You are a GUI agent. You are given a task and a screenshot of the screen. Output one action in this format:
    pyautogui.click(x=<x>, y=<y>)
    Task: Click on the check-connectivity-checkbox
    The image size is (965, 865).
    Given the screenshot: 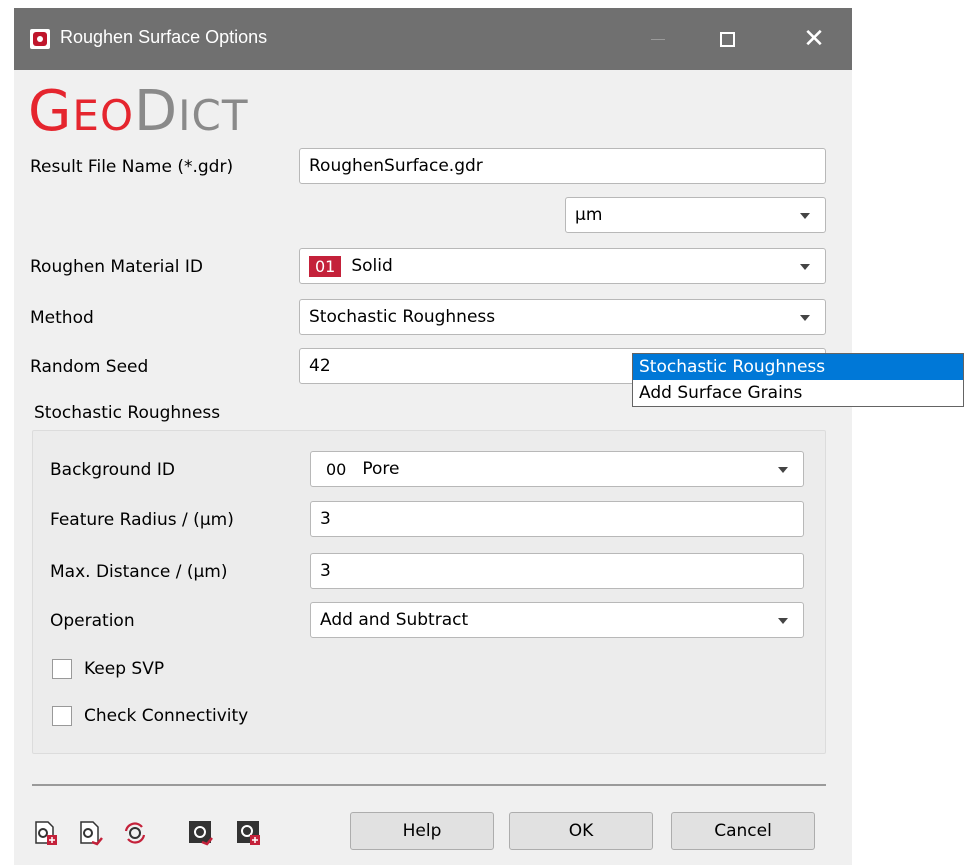 What is the action you would take?
    pyautogui.click(x=62, y=716)
    